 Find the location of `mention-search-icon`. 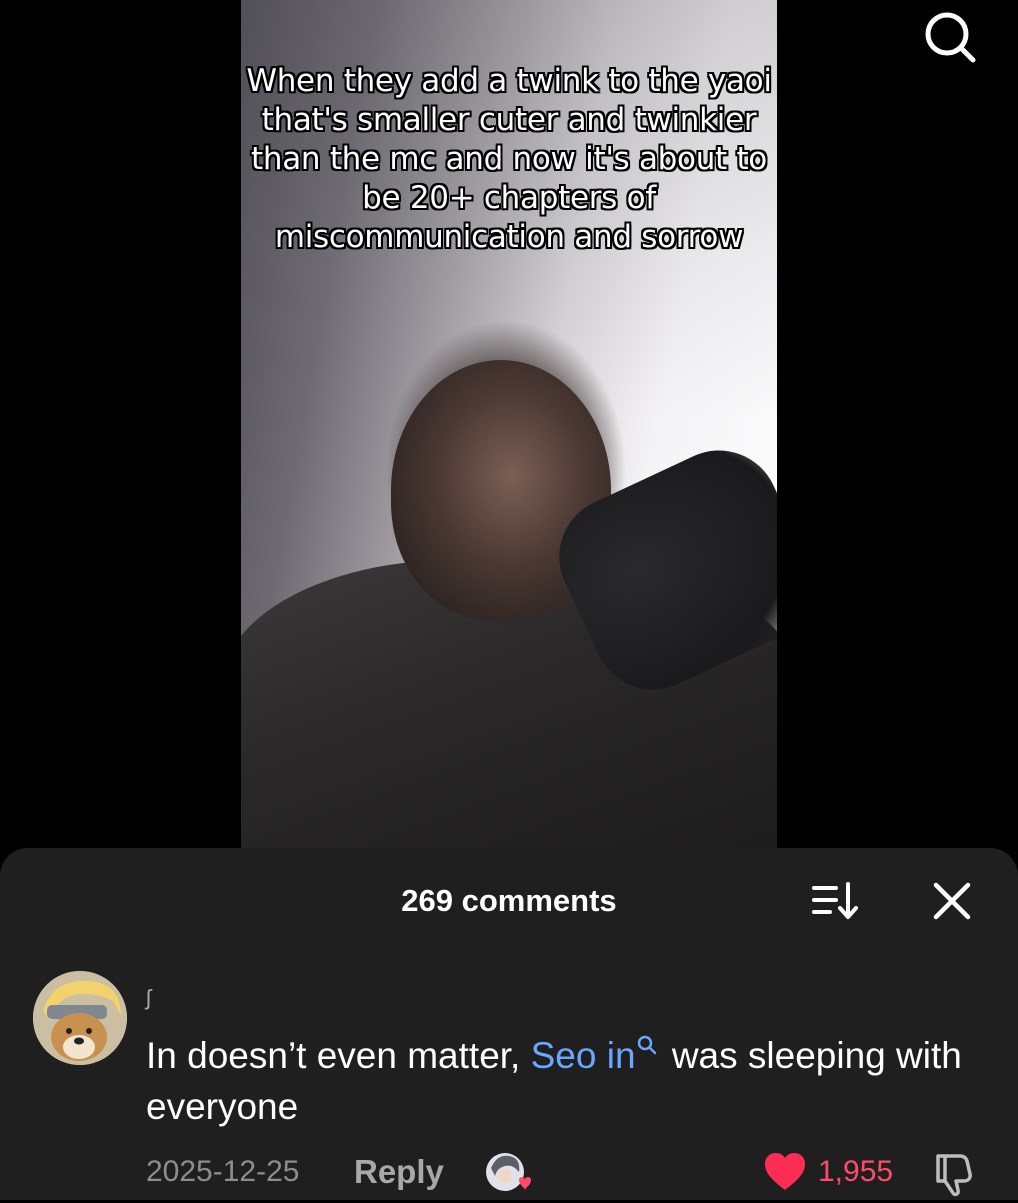

mention-search-icon is located at coordinates (646, 1045).